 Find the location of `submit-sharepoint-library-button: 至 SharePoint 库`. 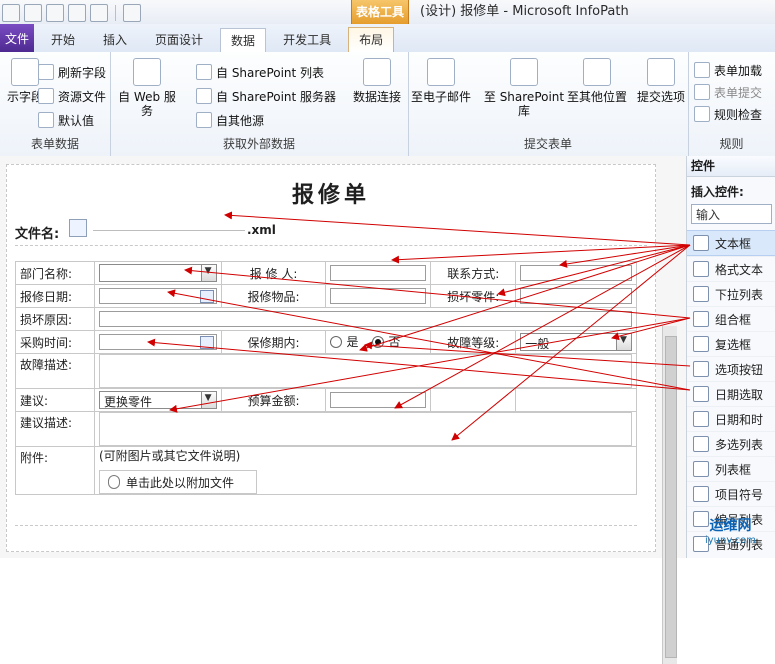

submit-sharepoint-library-button: 至 SharePoint 库 is located at coordinates (524, 89).